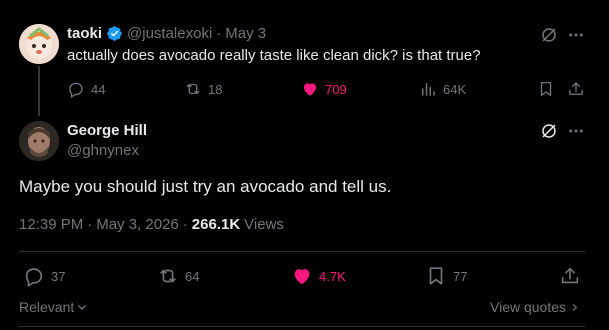 The image size is (609, 330). I want to click on reply-like-button: 4.7K, so click(318, 276).